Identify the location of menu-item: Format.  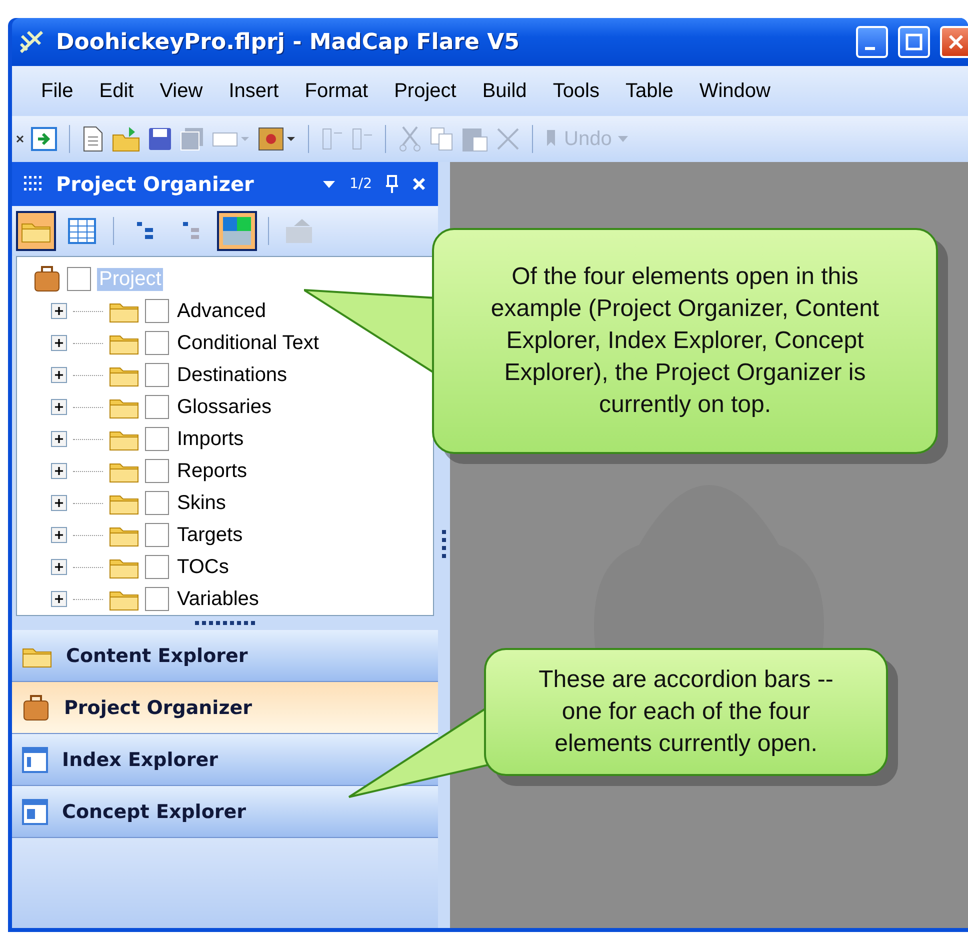
(337, 91).